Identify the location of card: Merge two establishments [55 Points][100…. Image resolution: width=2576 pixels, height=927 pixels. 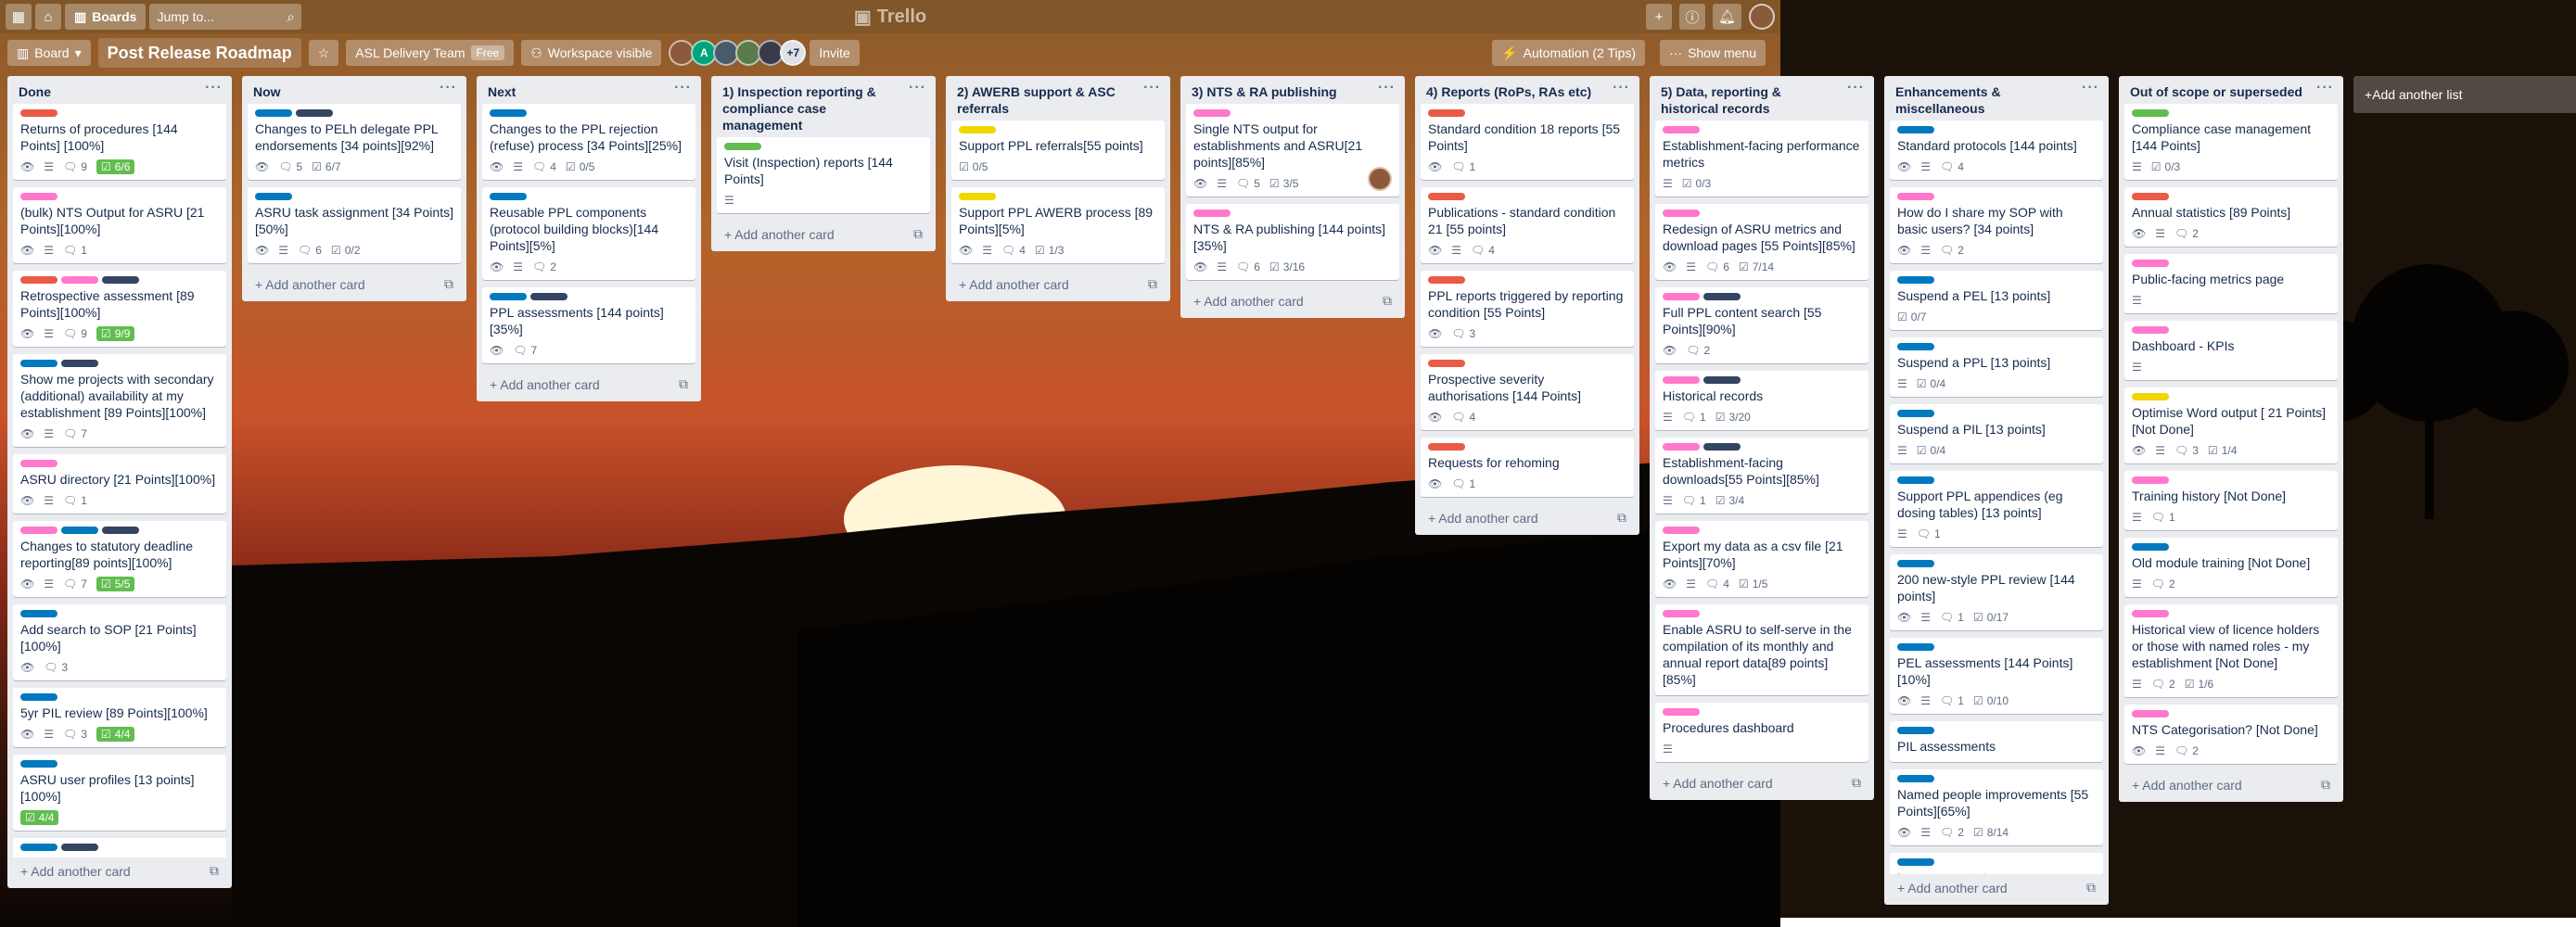
(120, 847).